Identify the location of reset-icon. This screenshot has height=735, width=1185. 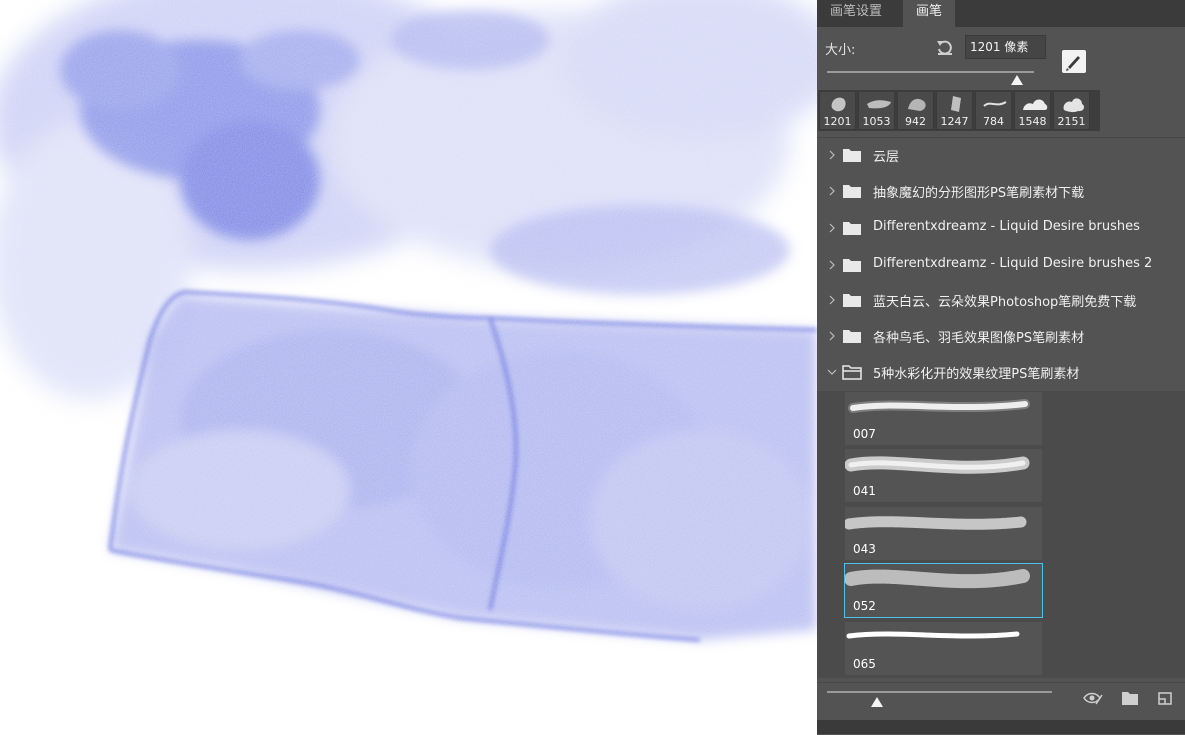
(945, 48).